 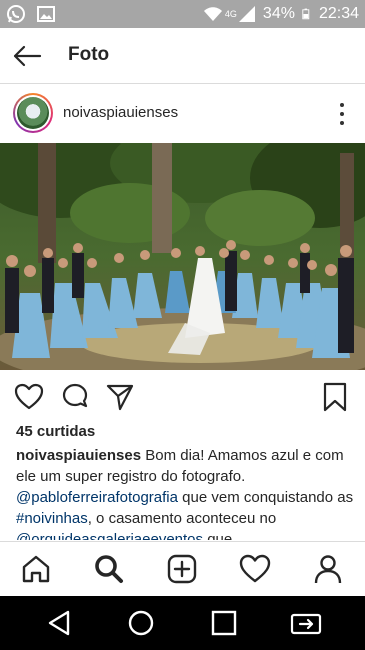 I want to click on caption-text-3: , o casamento aconteceu no, so click(x=182, y=518).